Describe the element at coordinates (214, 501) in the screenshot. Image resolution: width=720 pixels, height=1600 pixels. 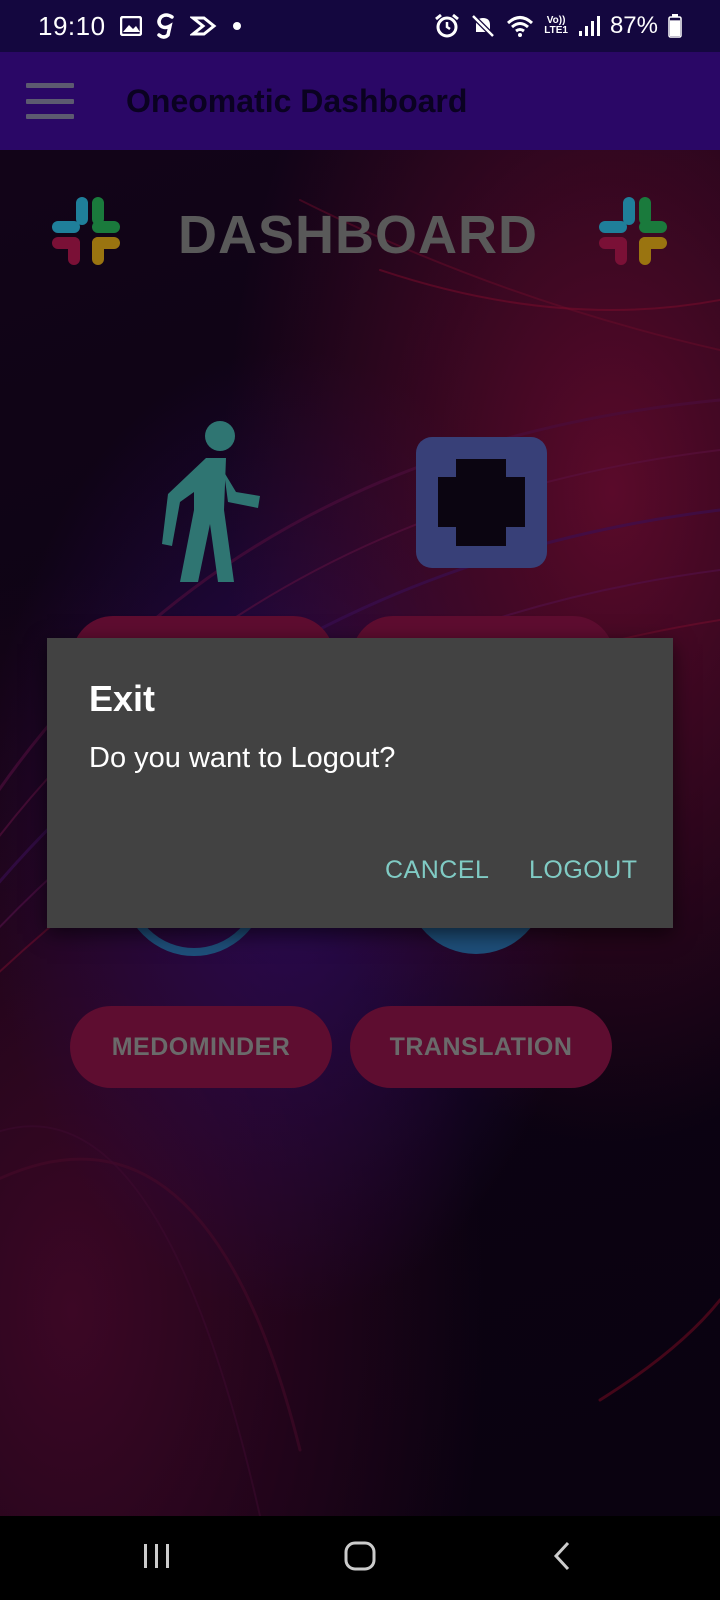
I see `walking-person-icon` at that location.